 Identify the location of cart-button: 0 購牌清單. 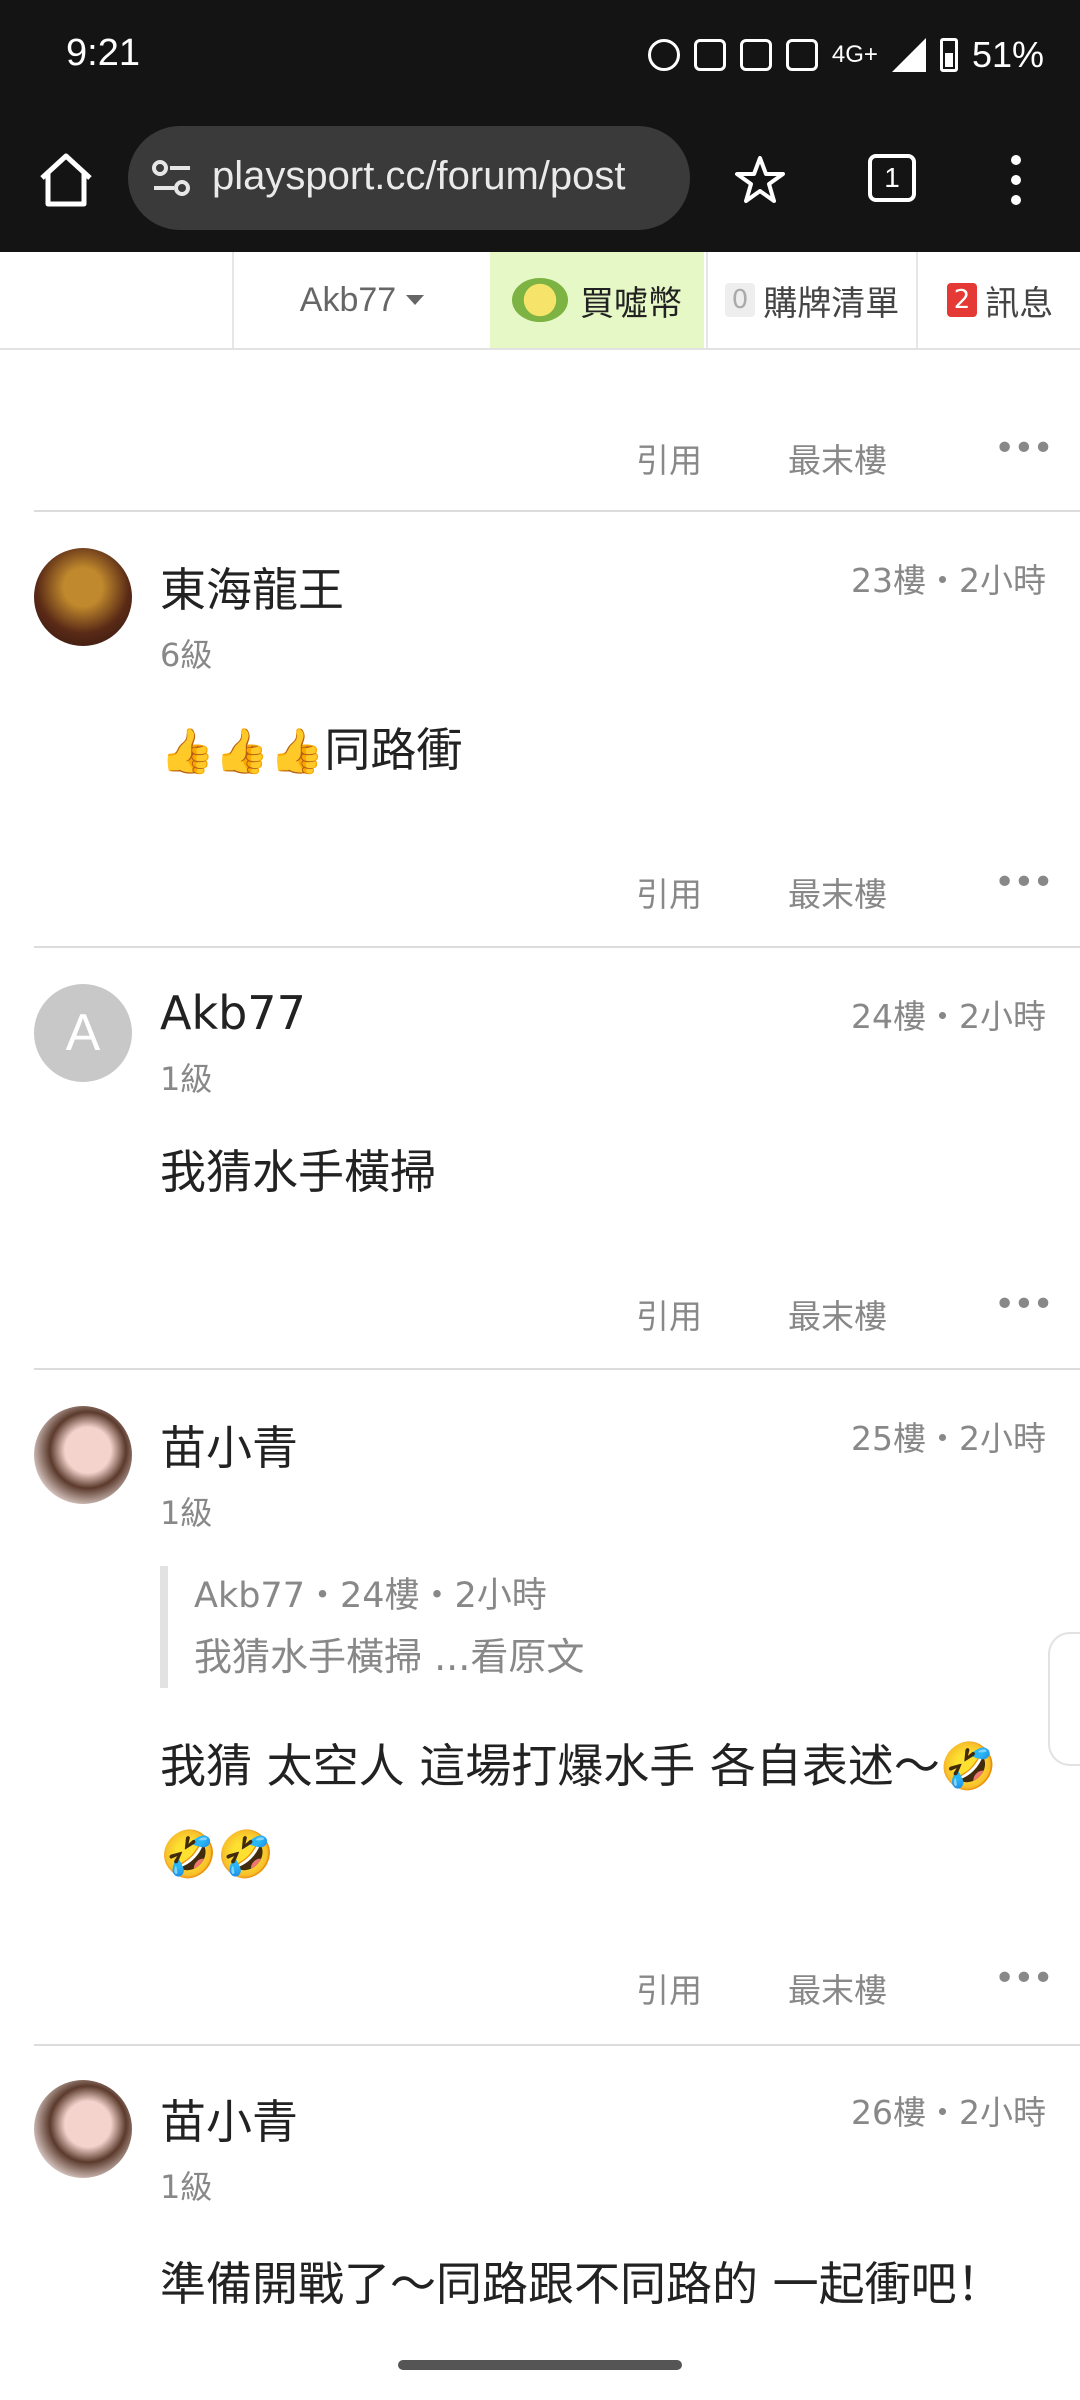
(811, 300).